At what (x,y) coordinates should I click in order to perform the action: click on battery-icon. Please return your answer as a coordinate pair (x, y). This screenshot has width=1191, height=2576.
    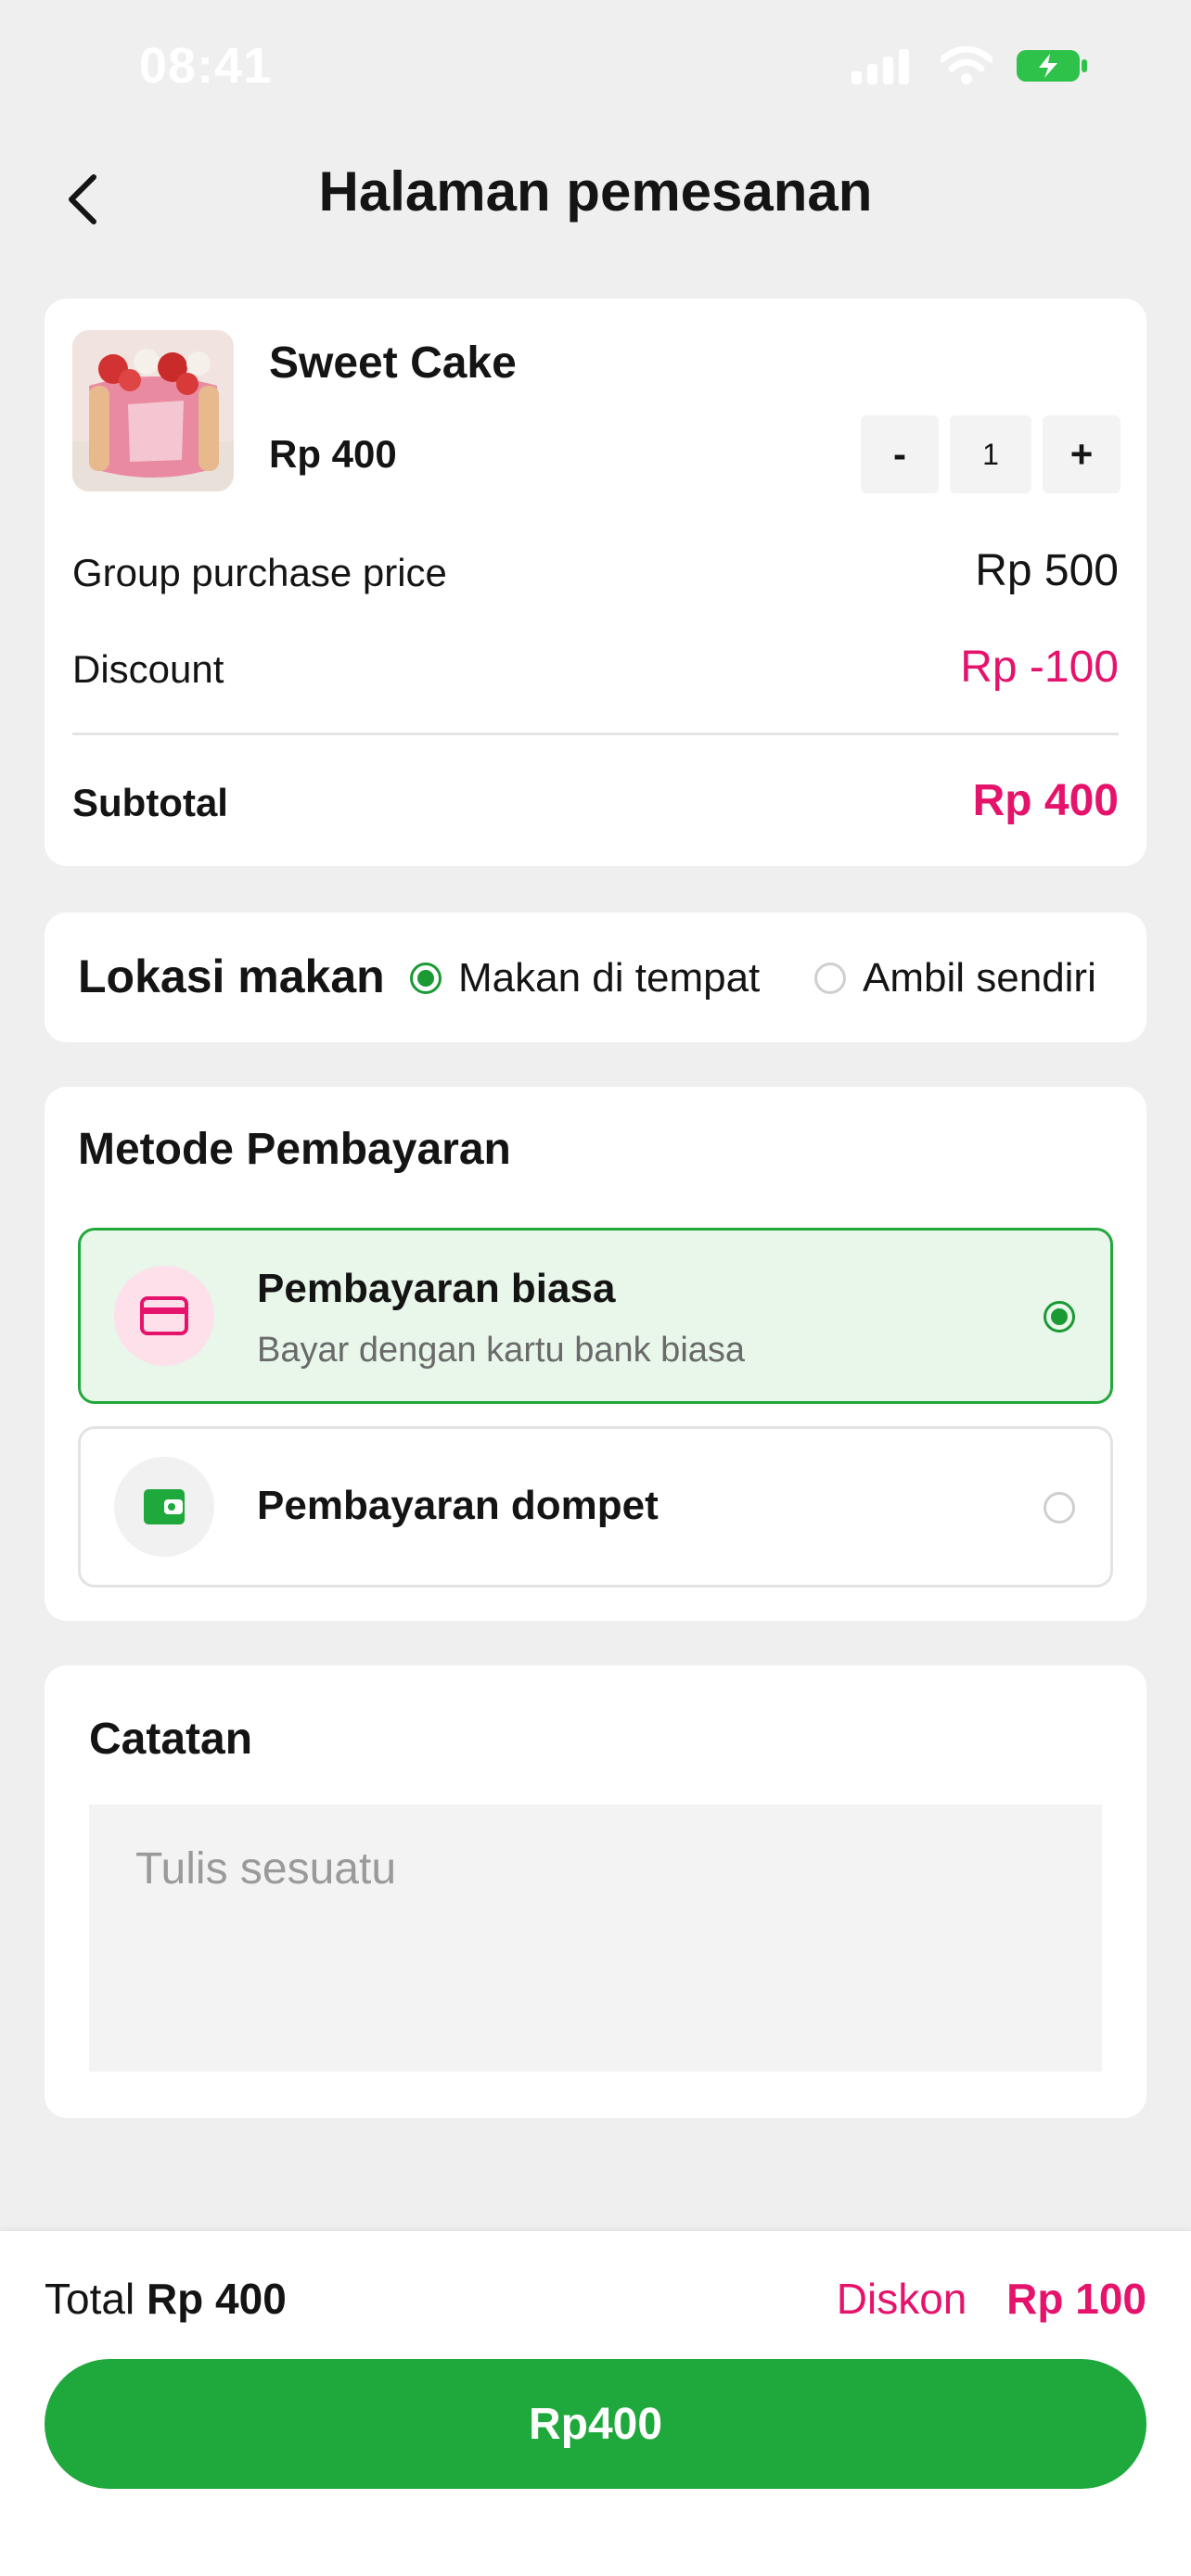
    Looking at the image, I should click on (1052, 66).